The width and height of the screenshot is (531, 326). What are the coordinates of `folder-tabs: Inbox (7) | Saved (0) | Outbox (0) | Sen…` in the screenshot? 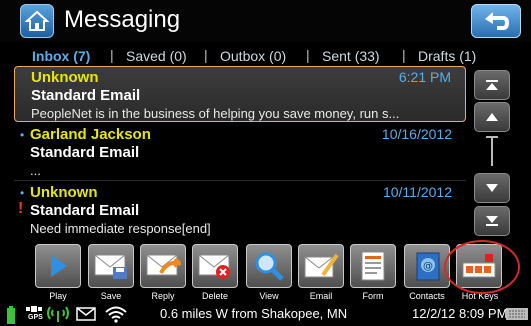 It's located at (265, 56).